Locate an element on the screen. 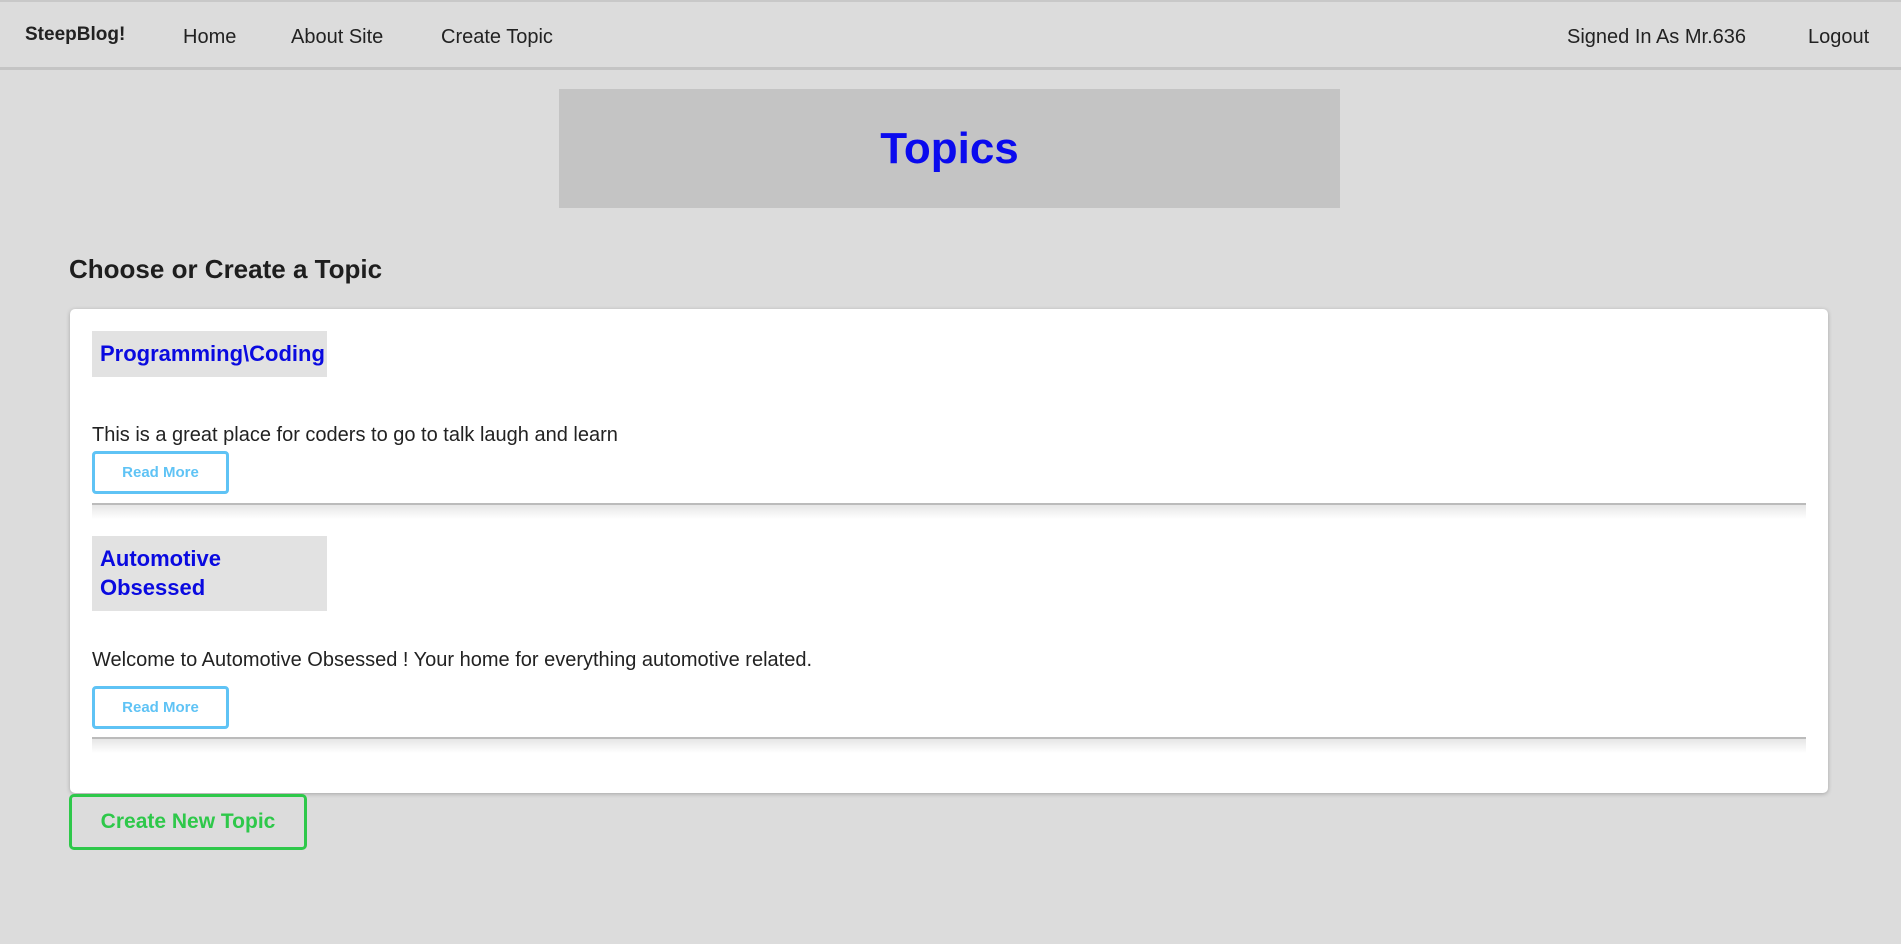 This screenshot has width=1901, height=944. topic-title: Programming\Coding is located at coordinates (209, 354).